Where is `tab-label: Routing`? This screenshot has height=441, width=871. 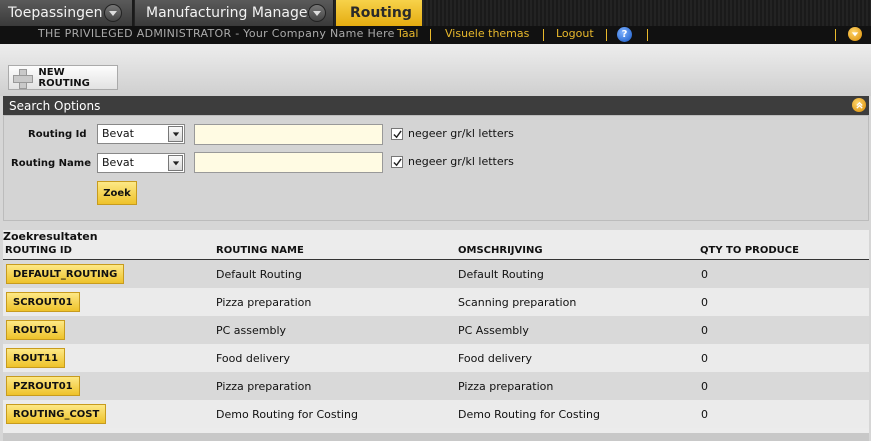
tab-label: Routing is located at coordinates (381, 13).